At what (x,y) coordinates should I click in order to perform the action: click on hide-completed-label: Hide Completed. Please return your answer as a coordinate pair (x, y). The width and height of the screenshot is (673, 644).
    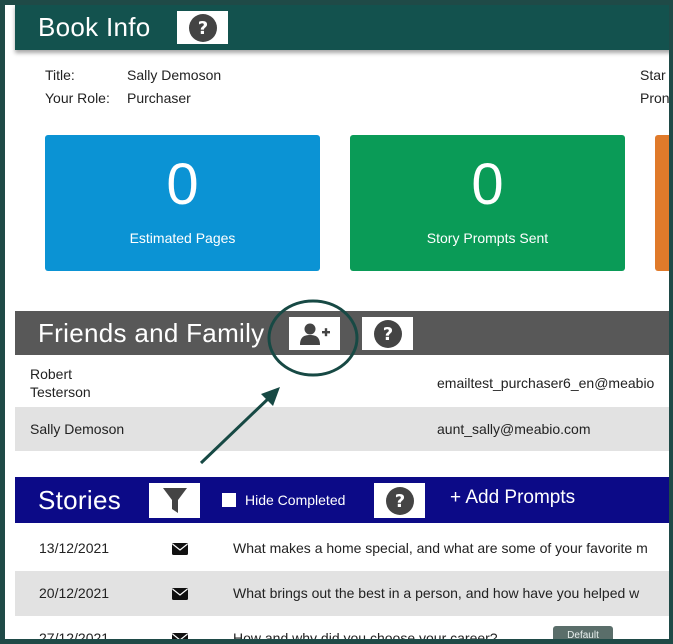
    Looking at the image, I should click on (295, 500).